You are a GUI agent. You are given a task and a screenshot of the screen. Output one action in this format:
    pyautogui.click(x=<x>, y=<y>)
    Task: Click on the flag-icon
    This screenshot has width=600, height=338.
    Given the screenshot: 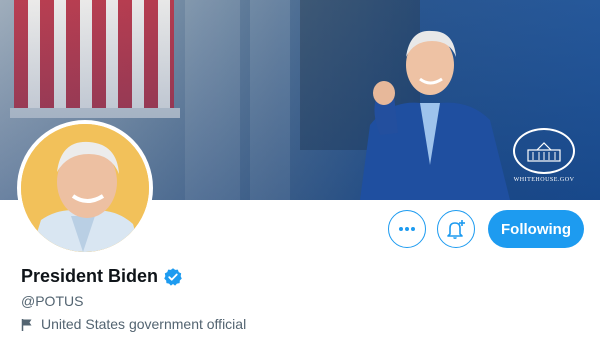 What is the action you would take?
    pyautogui.click(x=26, y=324)
    